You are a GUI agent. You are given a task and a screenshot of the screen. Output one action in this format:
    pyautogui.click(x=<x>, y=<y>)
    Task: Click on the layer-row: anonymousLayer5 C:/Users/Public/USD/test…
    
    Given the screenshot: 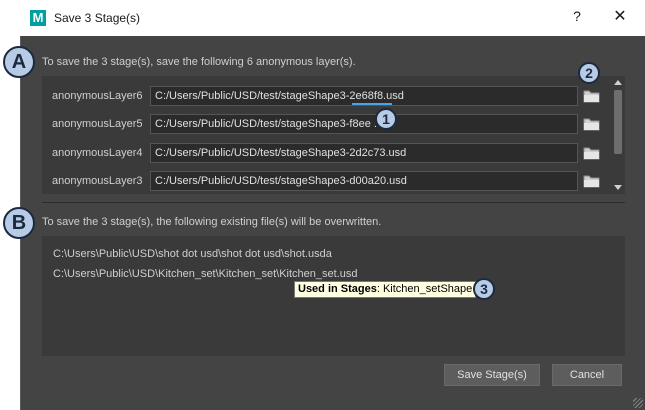 What is the action you would take?
    pyautogui.click(x=327, y=124)
    